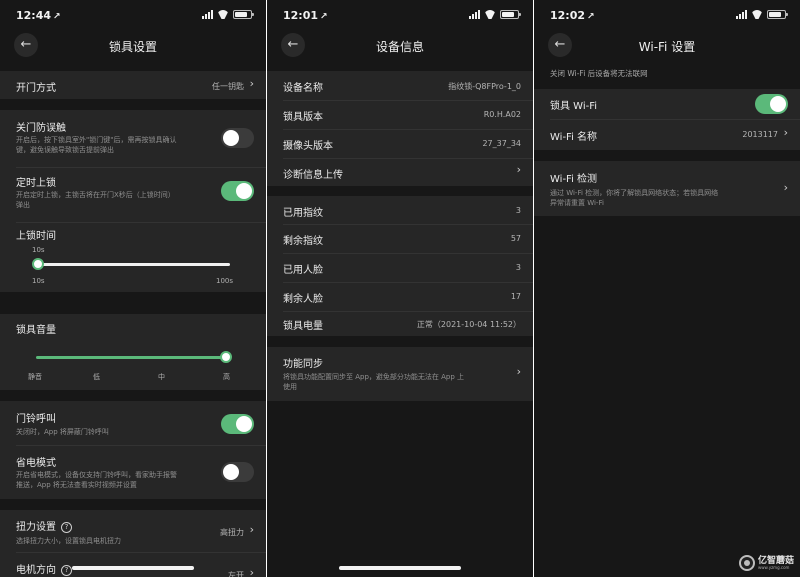 Image resolution: width=800 pixels, height=577 pixels. Describe the element at coordinates (308, 146) in the screenshot. I see `info-label: 摄像头版本` at that location.